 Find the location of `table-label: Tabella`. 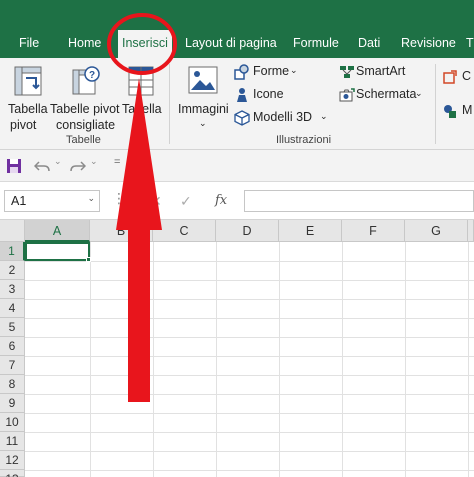

table-label: Tabella is located at coordinates (142, 109).